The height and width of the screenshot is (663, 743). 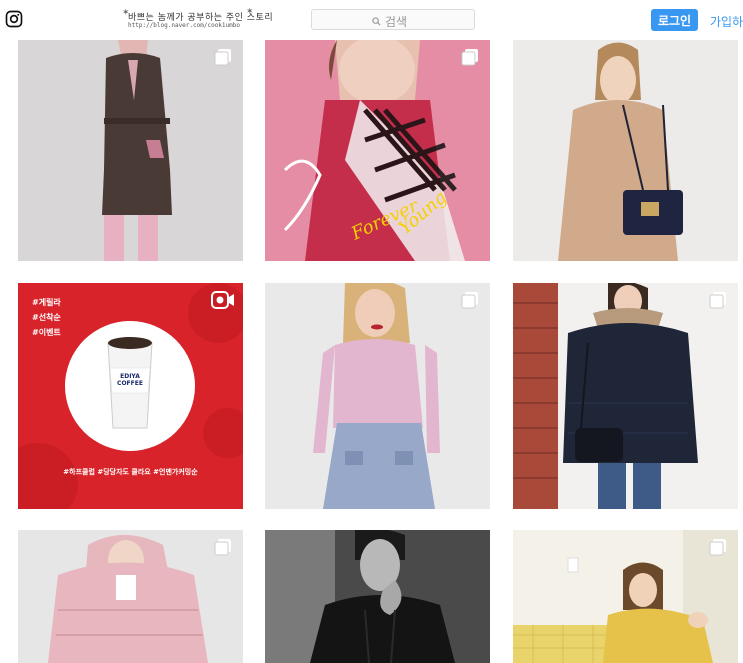 I want to click on signup-link: 가입하, so click(x=726, y=21).